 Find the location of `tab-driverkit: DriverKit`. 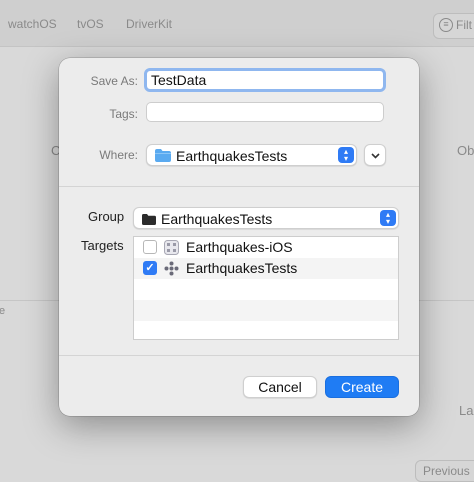

tab-driverkit: DriverKit is located at coordinates (149, 24).